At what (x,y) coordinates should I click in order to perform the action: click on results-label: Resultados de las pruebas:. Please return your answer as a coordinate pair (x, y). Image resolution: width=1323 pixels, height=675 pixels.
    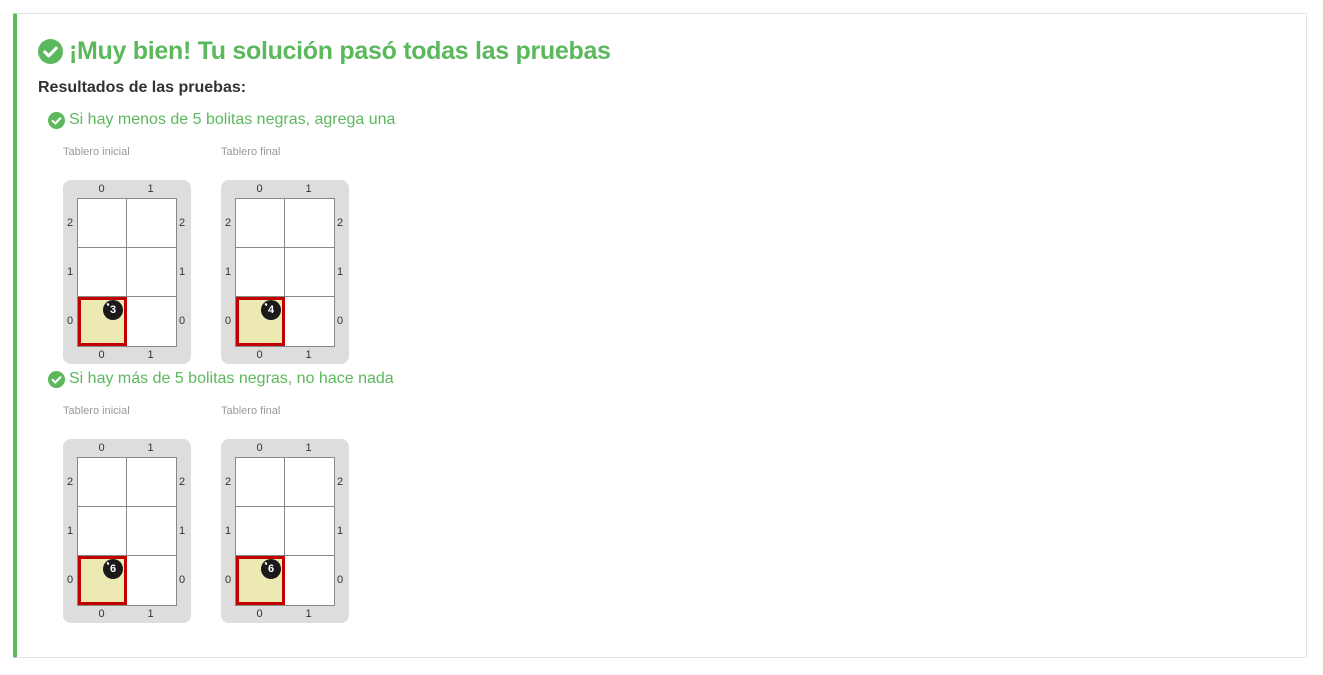
    Looking at the image, I should click on (142, 87).